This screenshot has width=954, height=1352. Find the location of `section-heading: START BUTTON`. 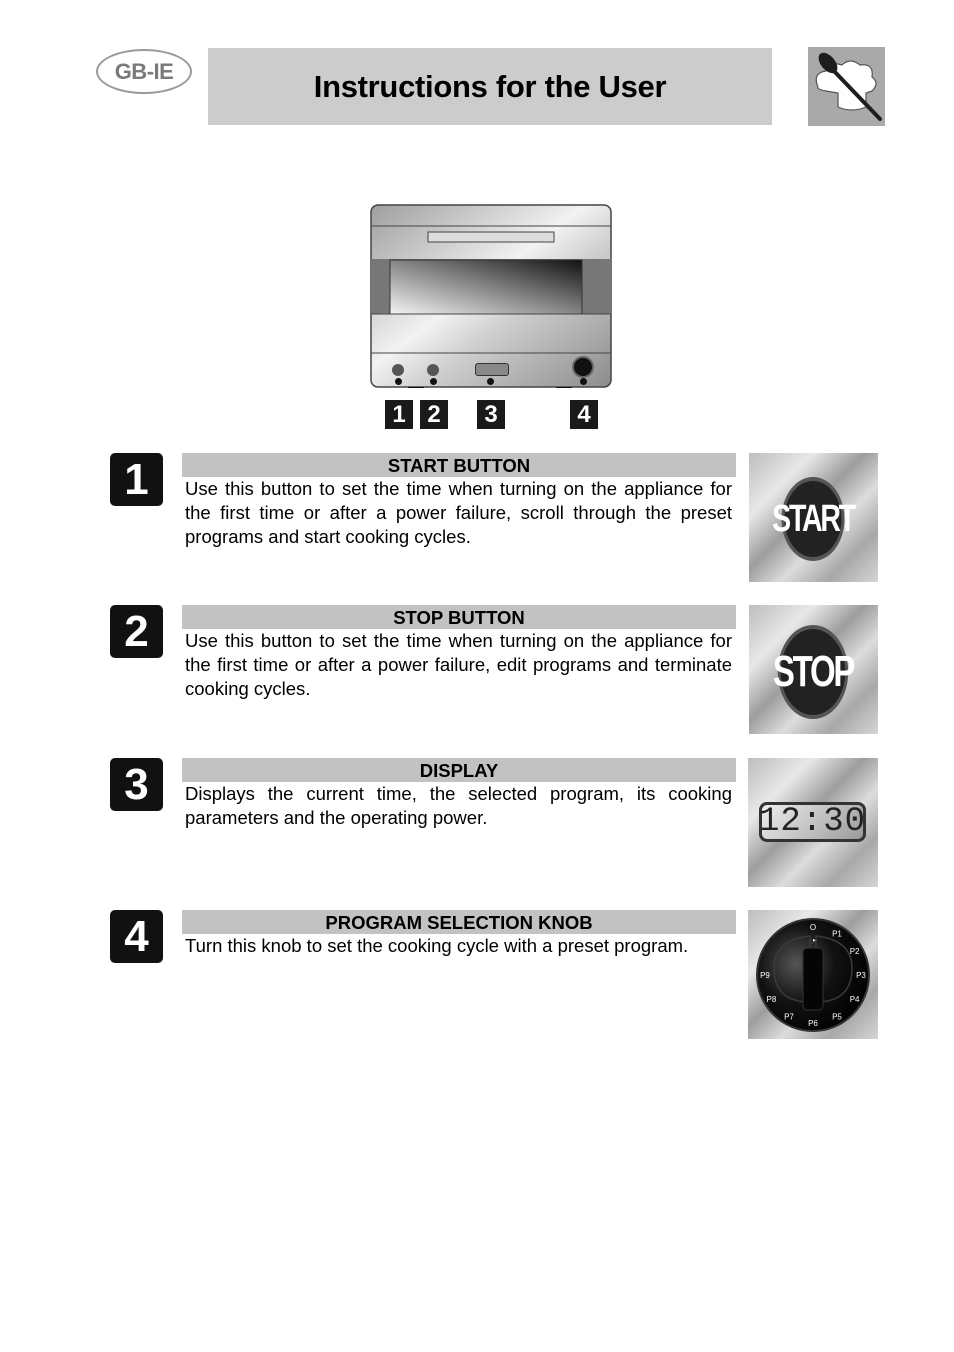

section-heading: START BUTTON is located at coordinates (459, 465).